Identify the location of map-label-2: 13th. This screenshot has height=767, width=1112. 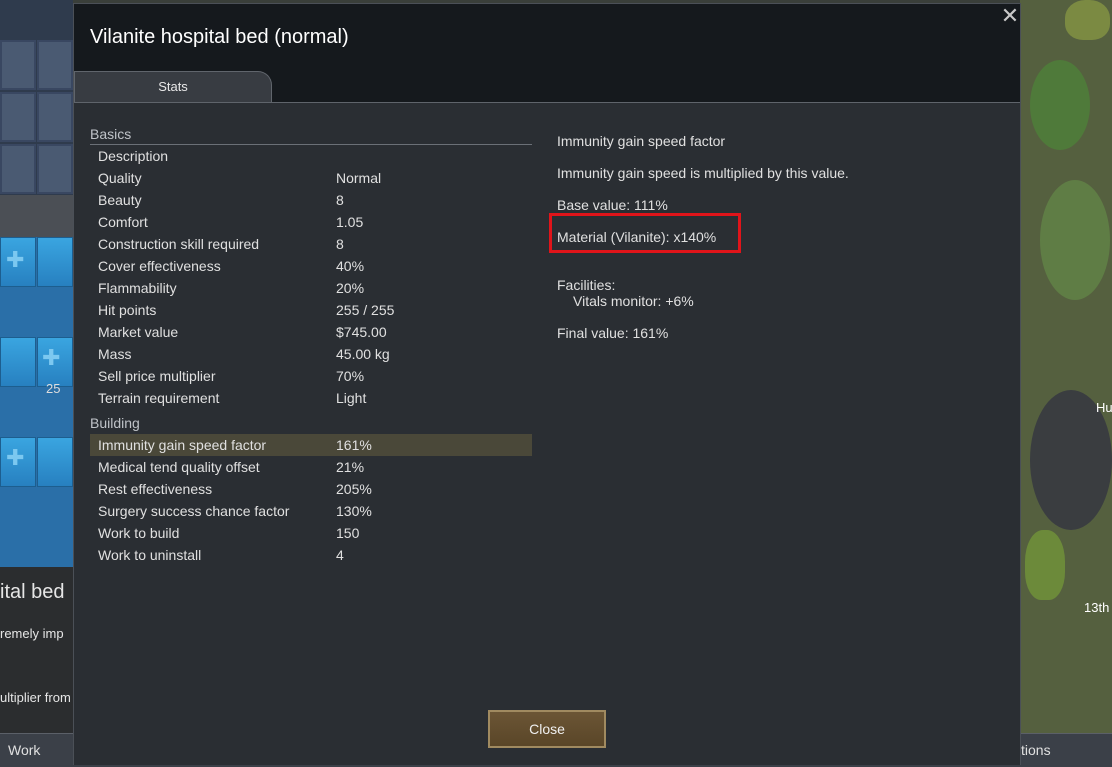
(1097, 607).